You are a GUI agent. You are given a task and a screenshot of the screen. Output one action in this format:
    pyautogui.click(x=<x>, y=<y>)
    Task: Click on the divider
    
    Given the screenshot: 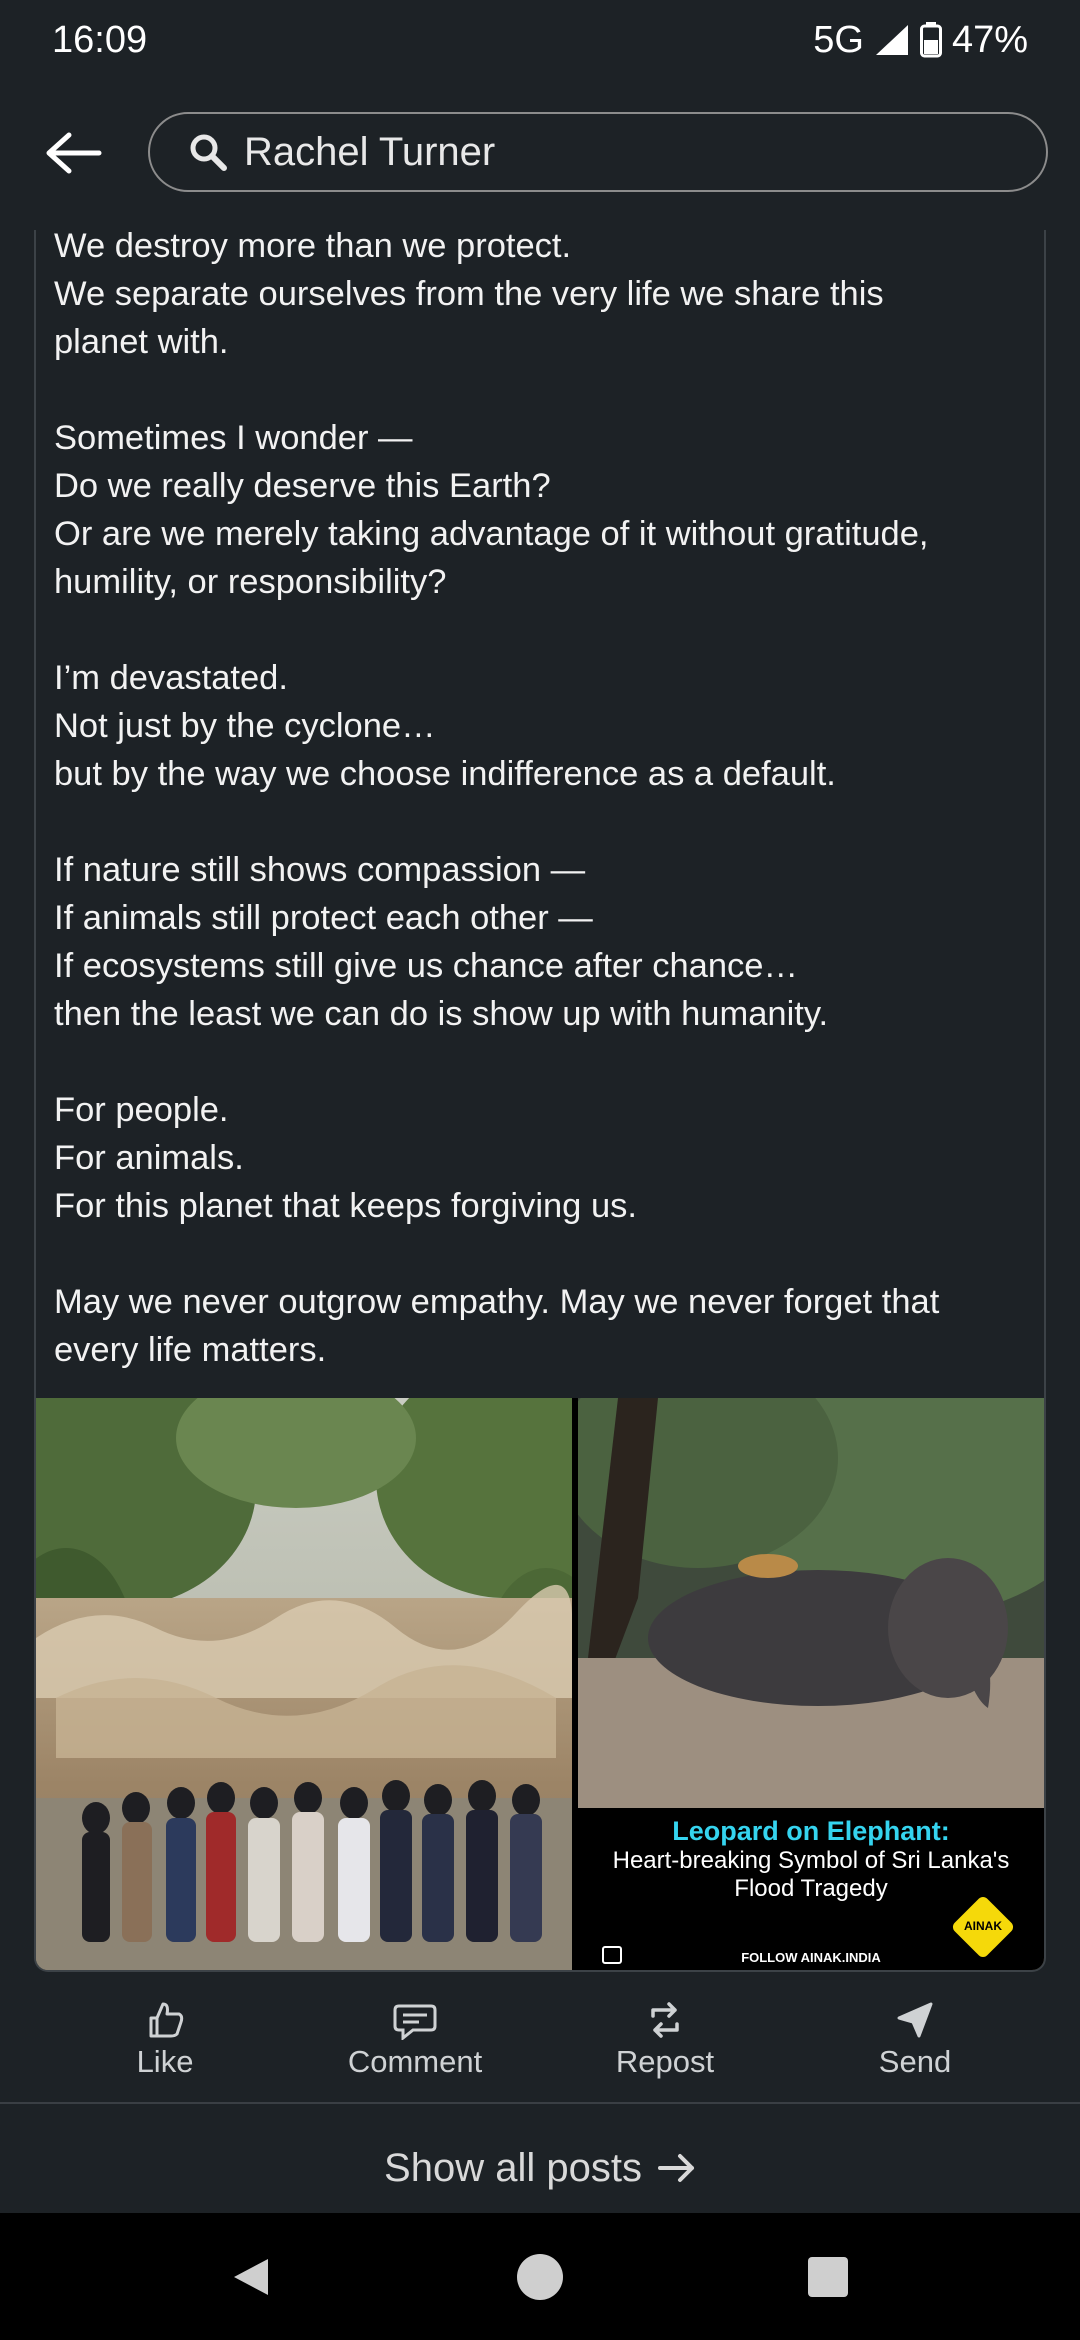 What is the action you would take?
    pyautogui.click(x=540, y=2103)
    